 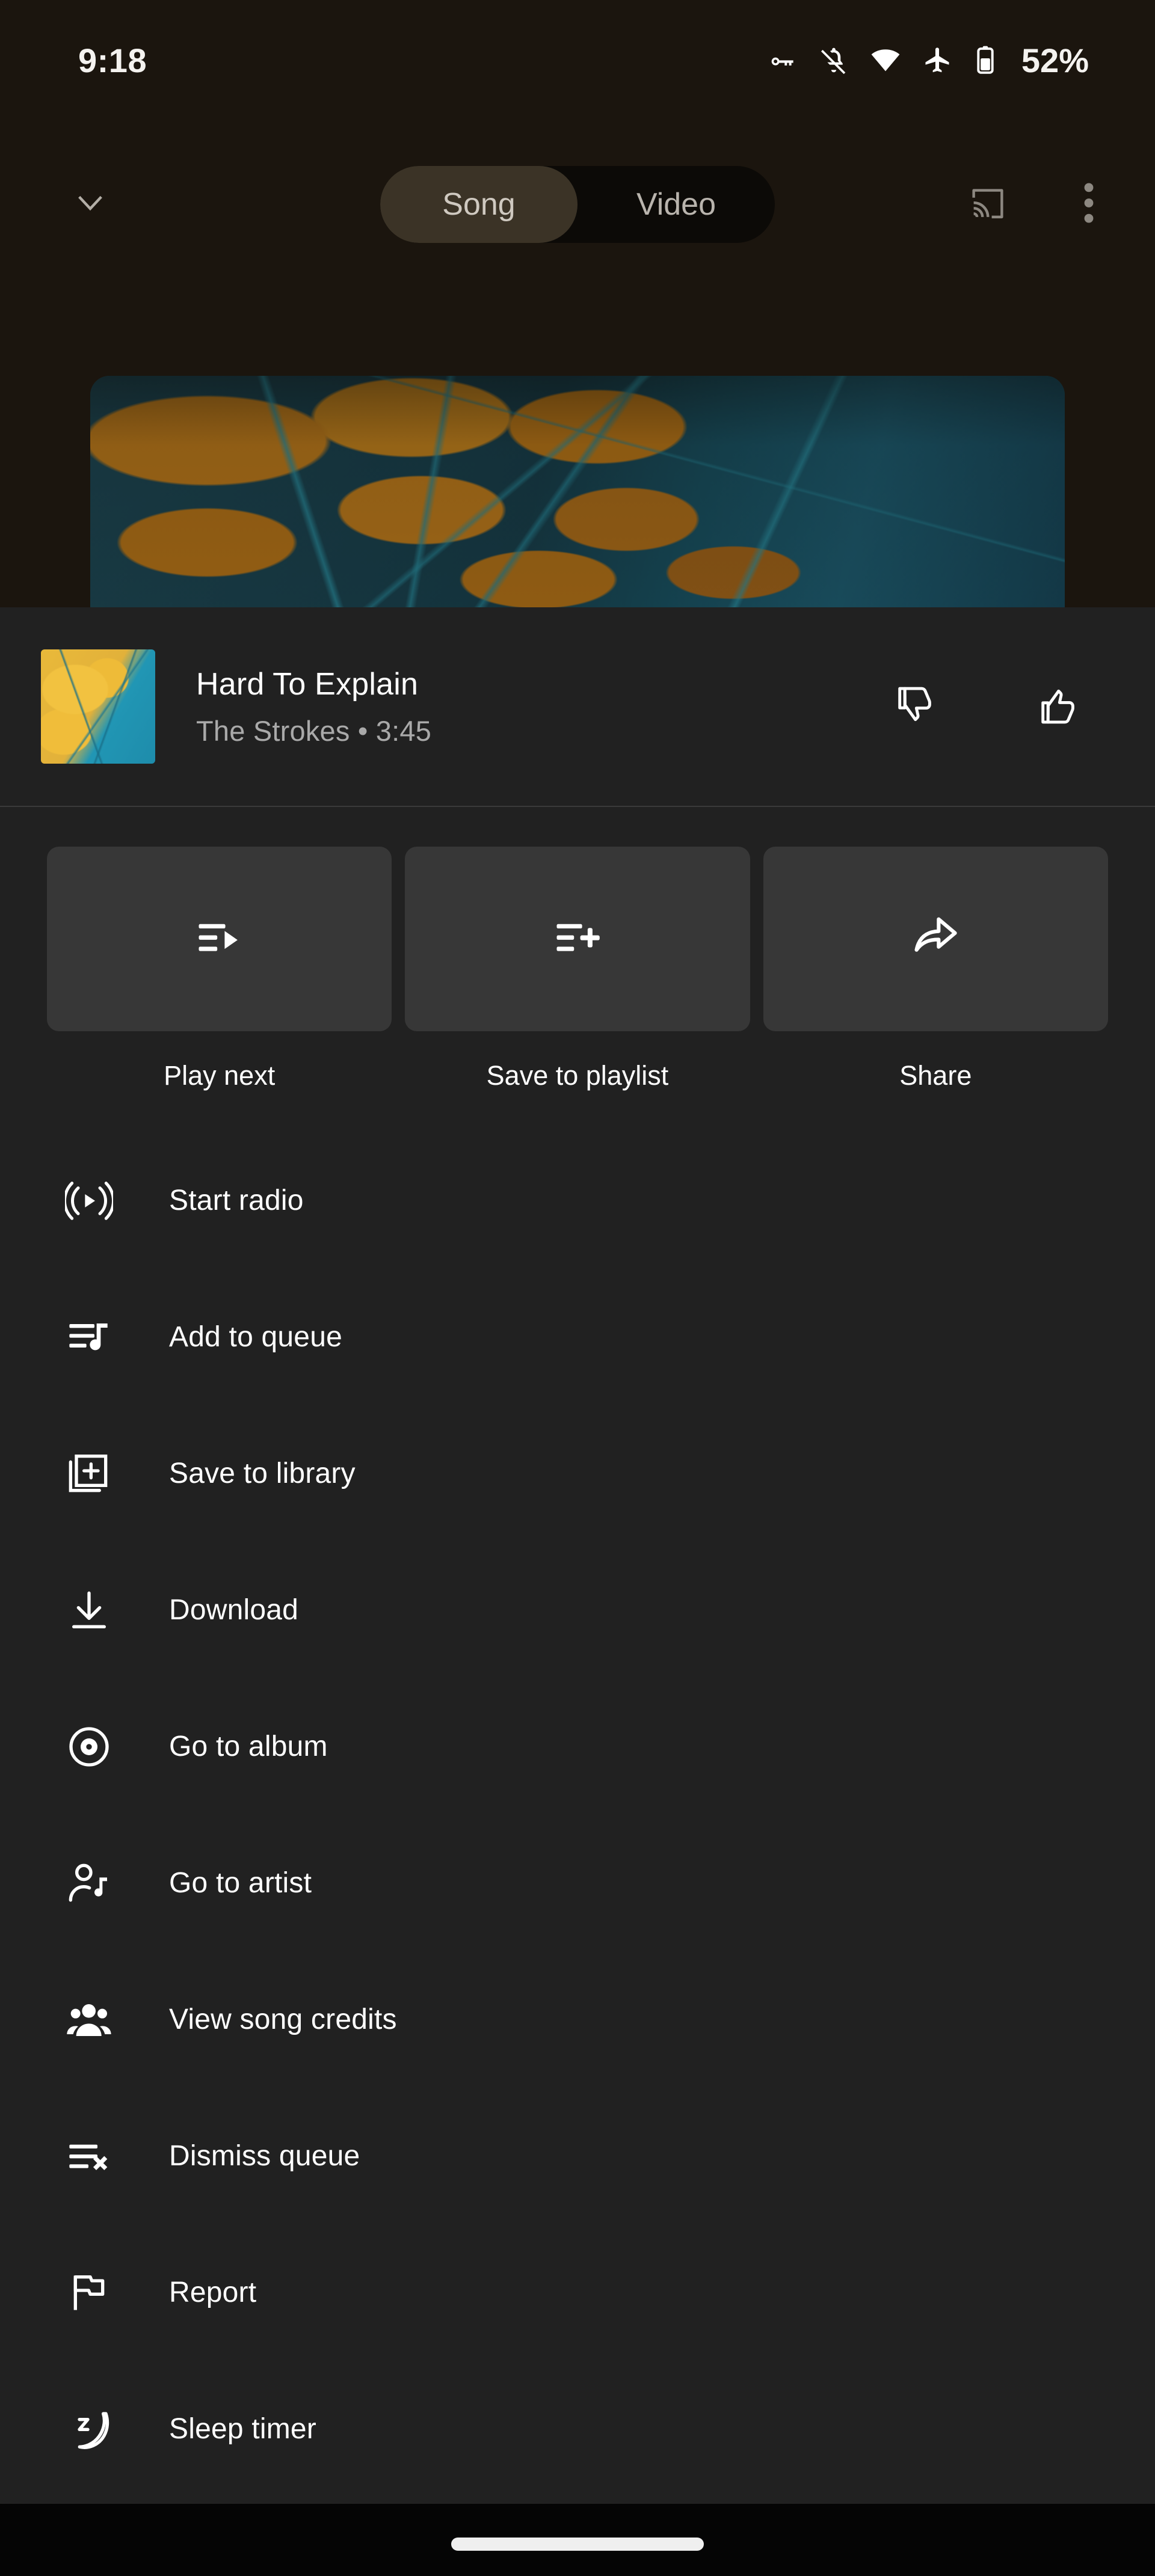 I want to click on thumb-down-icon, so click(x=916, y=707).